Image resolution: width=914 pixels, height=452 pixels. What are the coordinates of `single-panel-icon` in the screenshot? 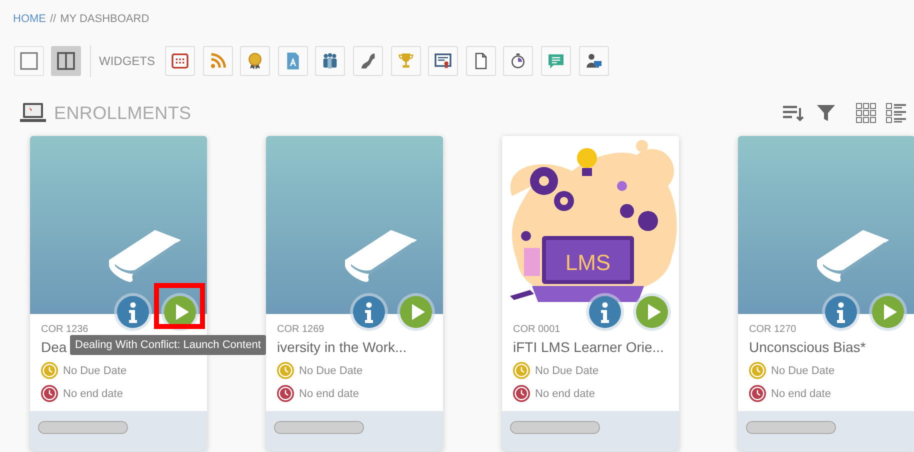 It's located at (29, 61).